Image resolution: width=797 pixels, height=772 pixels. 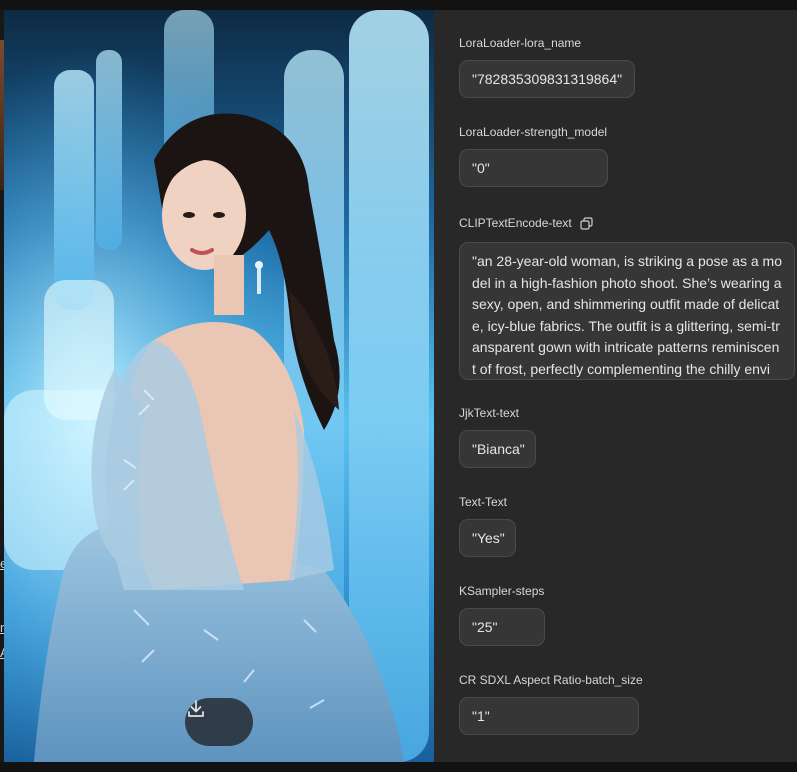 What do you see at coordinates (489, 413) in the screenshot?
I see `jjk-text-label: JjkText-text` at bounding box center [489, 413].